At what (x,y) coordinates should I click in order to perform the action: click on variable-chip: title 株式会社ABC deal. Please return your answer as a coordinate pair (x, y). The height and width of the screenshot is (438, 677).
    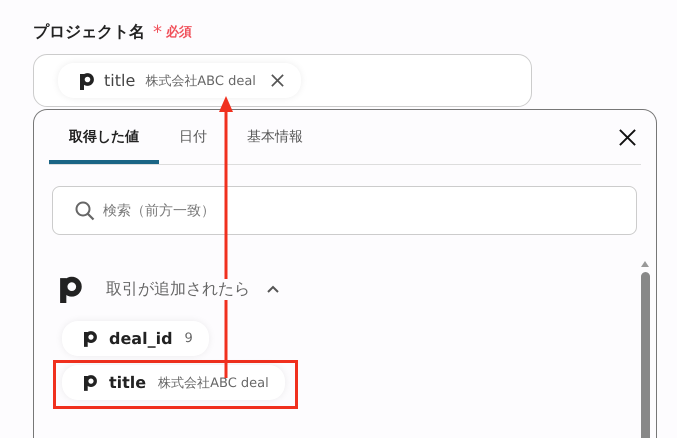
    Looking at the image, I should click on (173, 382).